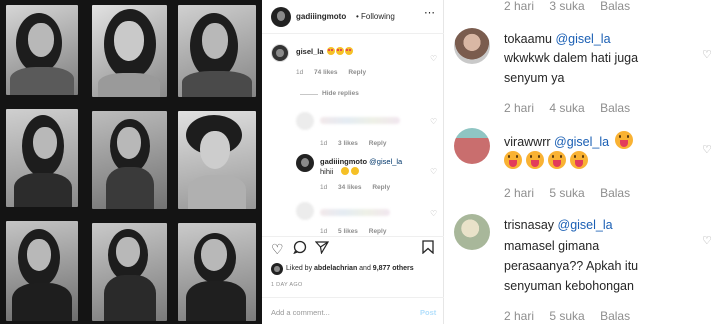 This screenshot has height=324, width=720. I want to click on comment-likes: 74 likes, so click(326, 72).